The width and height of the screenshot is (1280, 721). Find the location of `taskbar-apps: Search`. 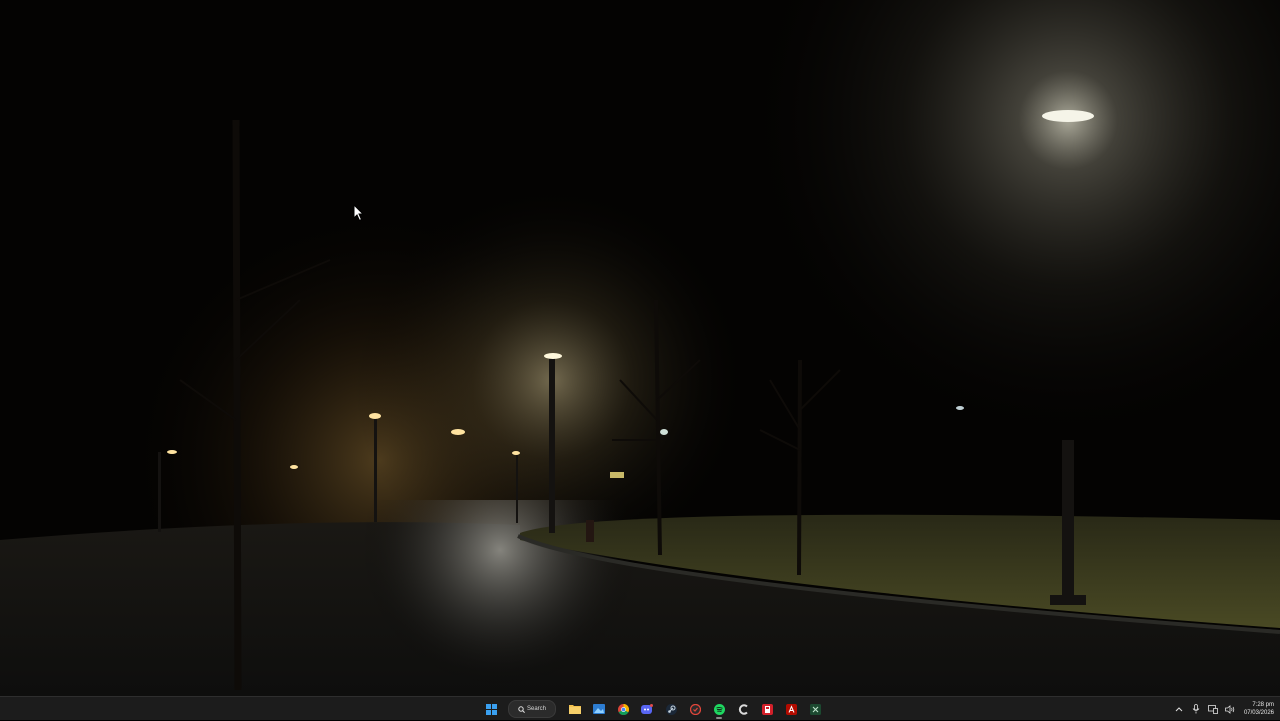

taskbar-apps: Search is located at coordinates (653, 709).